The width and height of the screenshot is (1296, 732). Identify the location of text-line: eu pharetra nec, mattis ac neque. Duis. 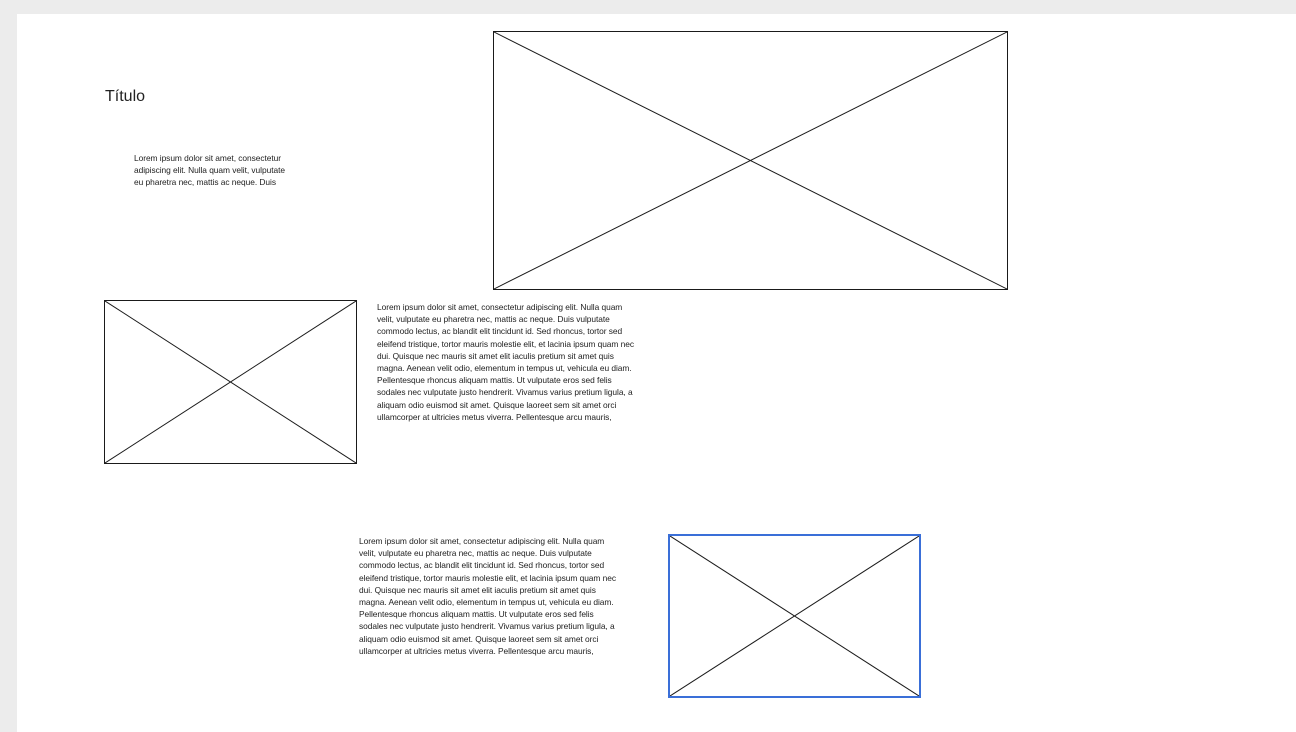
(205, 182).